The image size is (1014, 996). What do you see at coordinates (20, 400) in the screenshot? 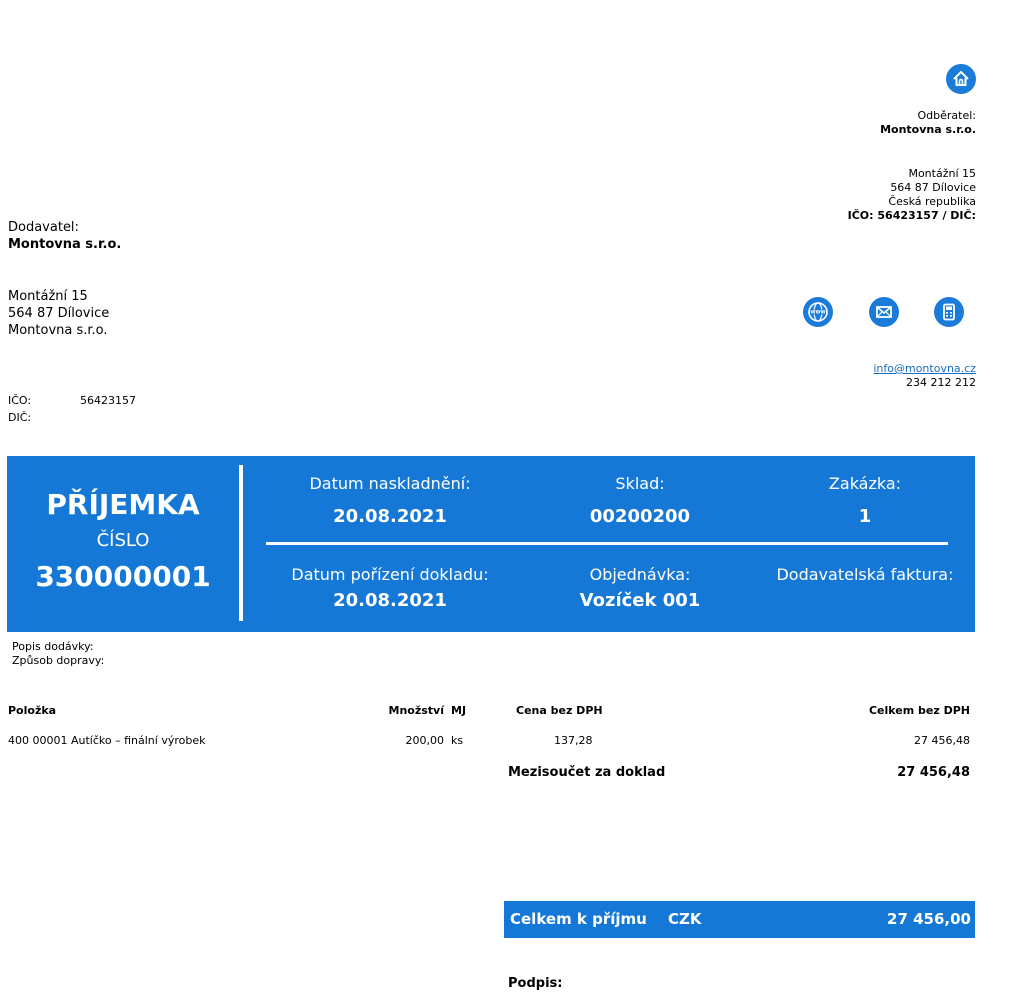
I see `supplier-ico-label: IČO:` at bounding box center [20, 400].